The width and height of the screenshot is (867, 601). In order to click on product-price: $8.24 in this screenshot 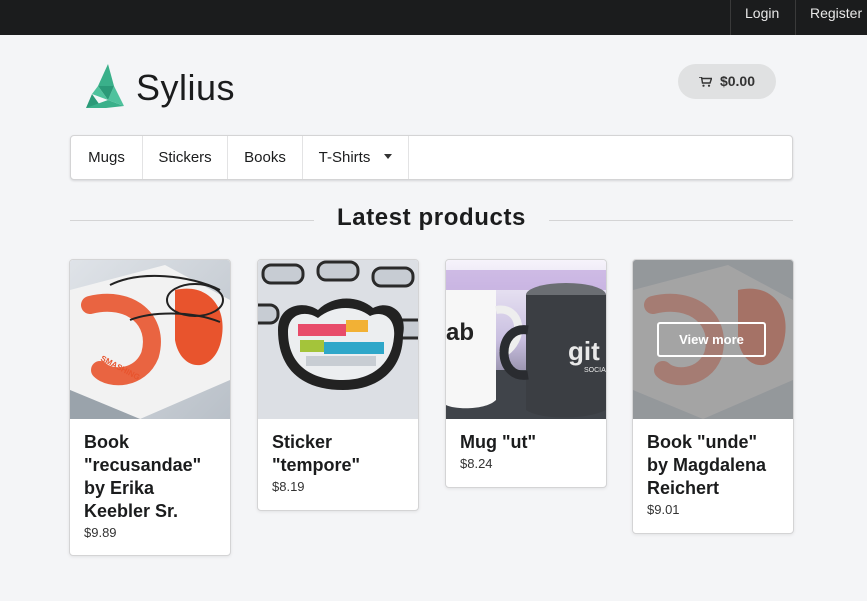, I will do `click(476, 463)`.